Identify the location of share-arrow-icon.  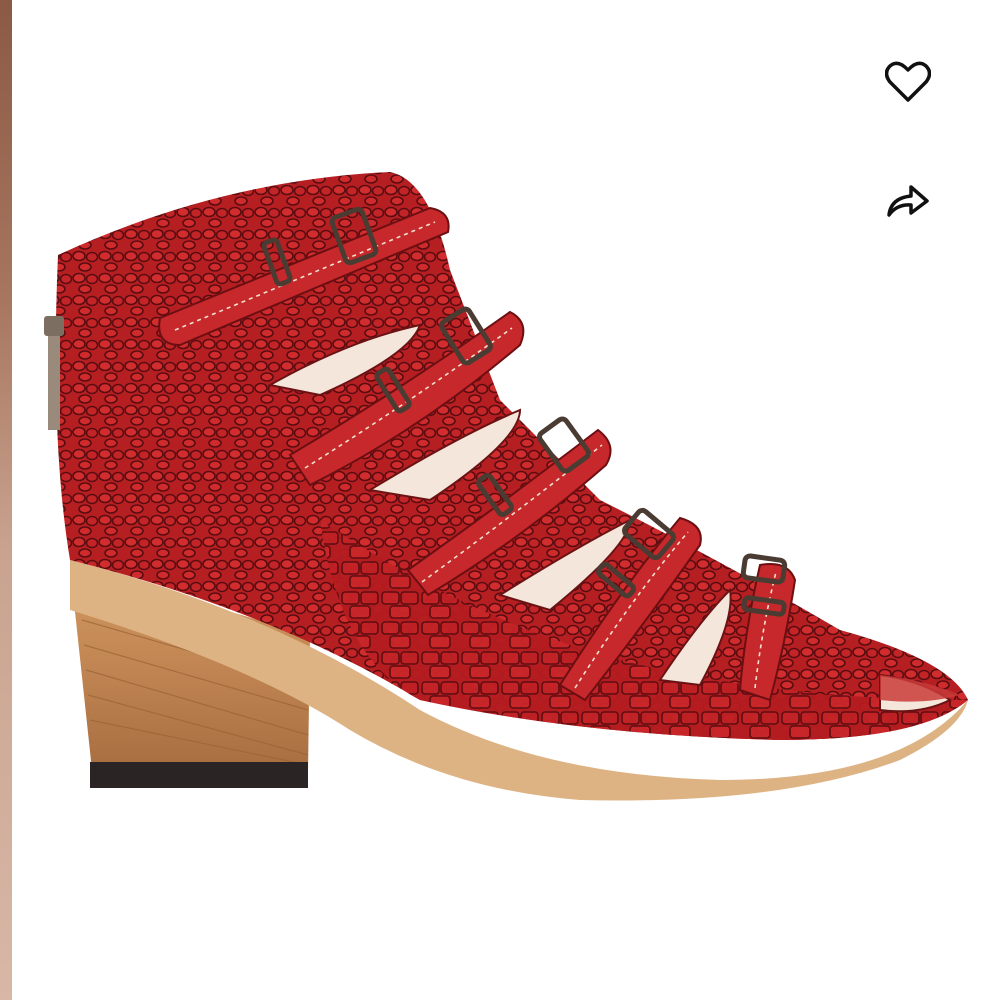
(908, 201).